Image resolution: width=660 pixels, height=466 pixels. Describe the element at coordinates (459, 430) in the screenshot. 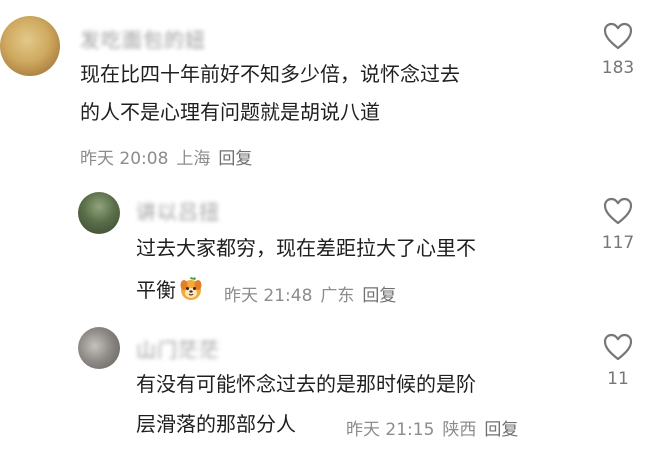

I see `comment-location: 陕西` at that location.